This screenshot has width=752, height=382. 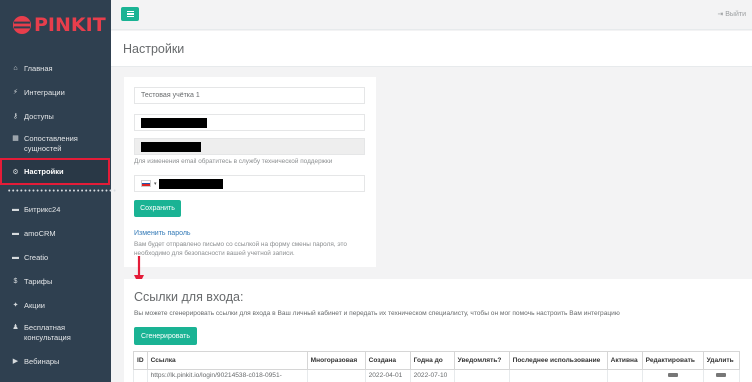 I want to click on logo: PINKIT, so click(x=55, y=25).